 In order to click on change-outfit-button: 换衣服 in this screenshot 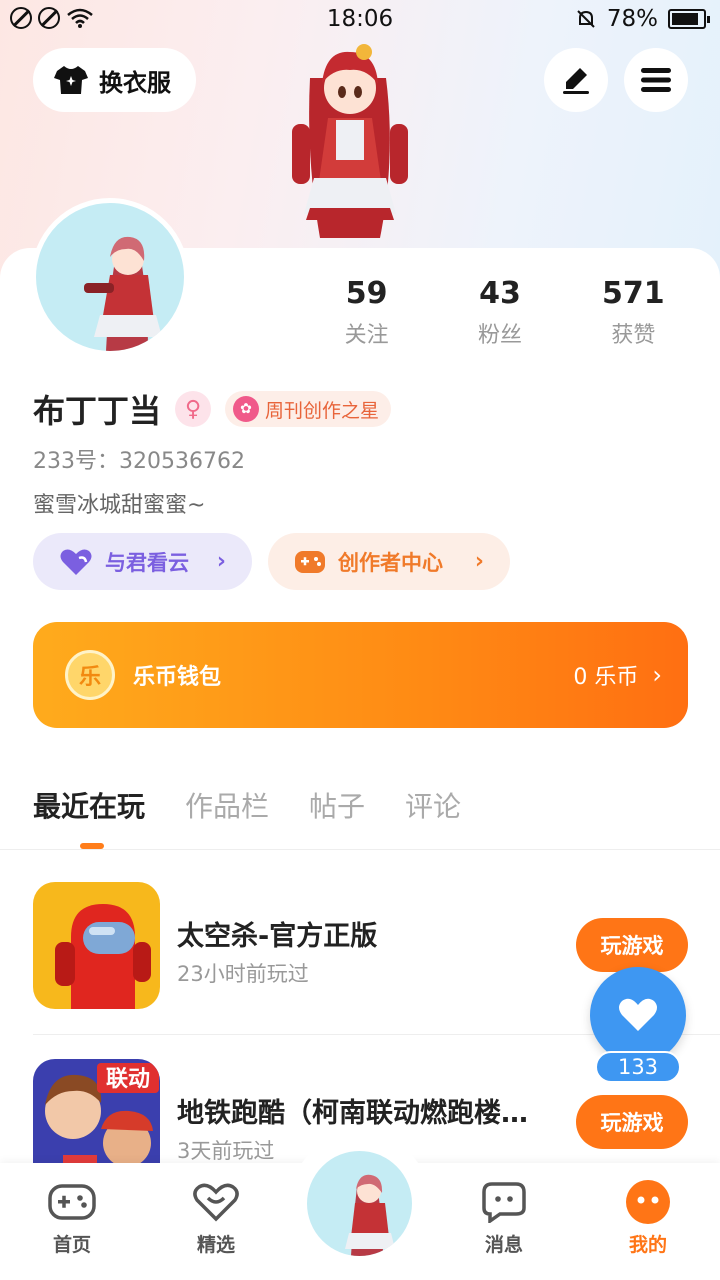, I will do `click(114, 80)`.